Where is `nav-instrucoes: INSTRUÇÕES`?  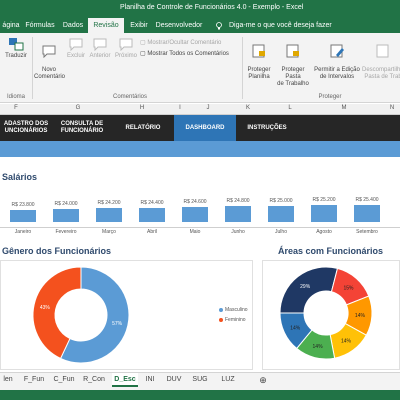
nav-instrucoes: INSTRUÇÕES is located at coordinates (267, 128).